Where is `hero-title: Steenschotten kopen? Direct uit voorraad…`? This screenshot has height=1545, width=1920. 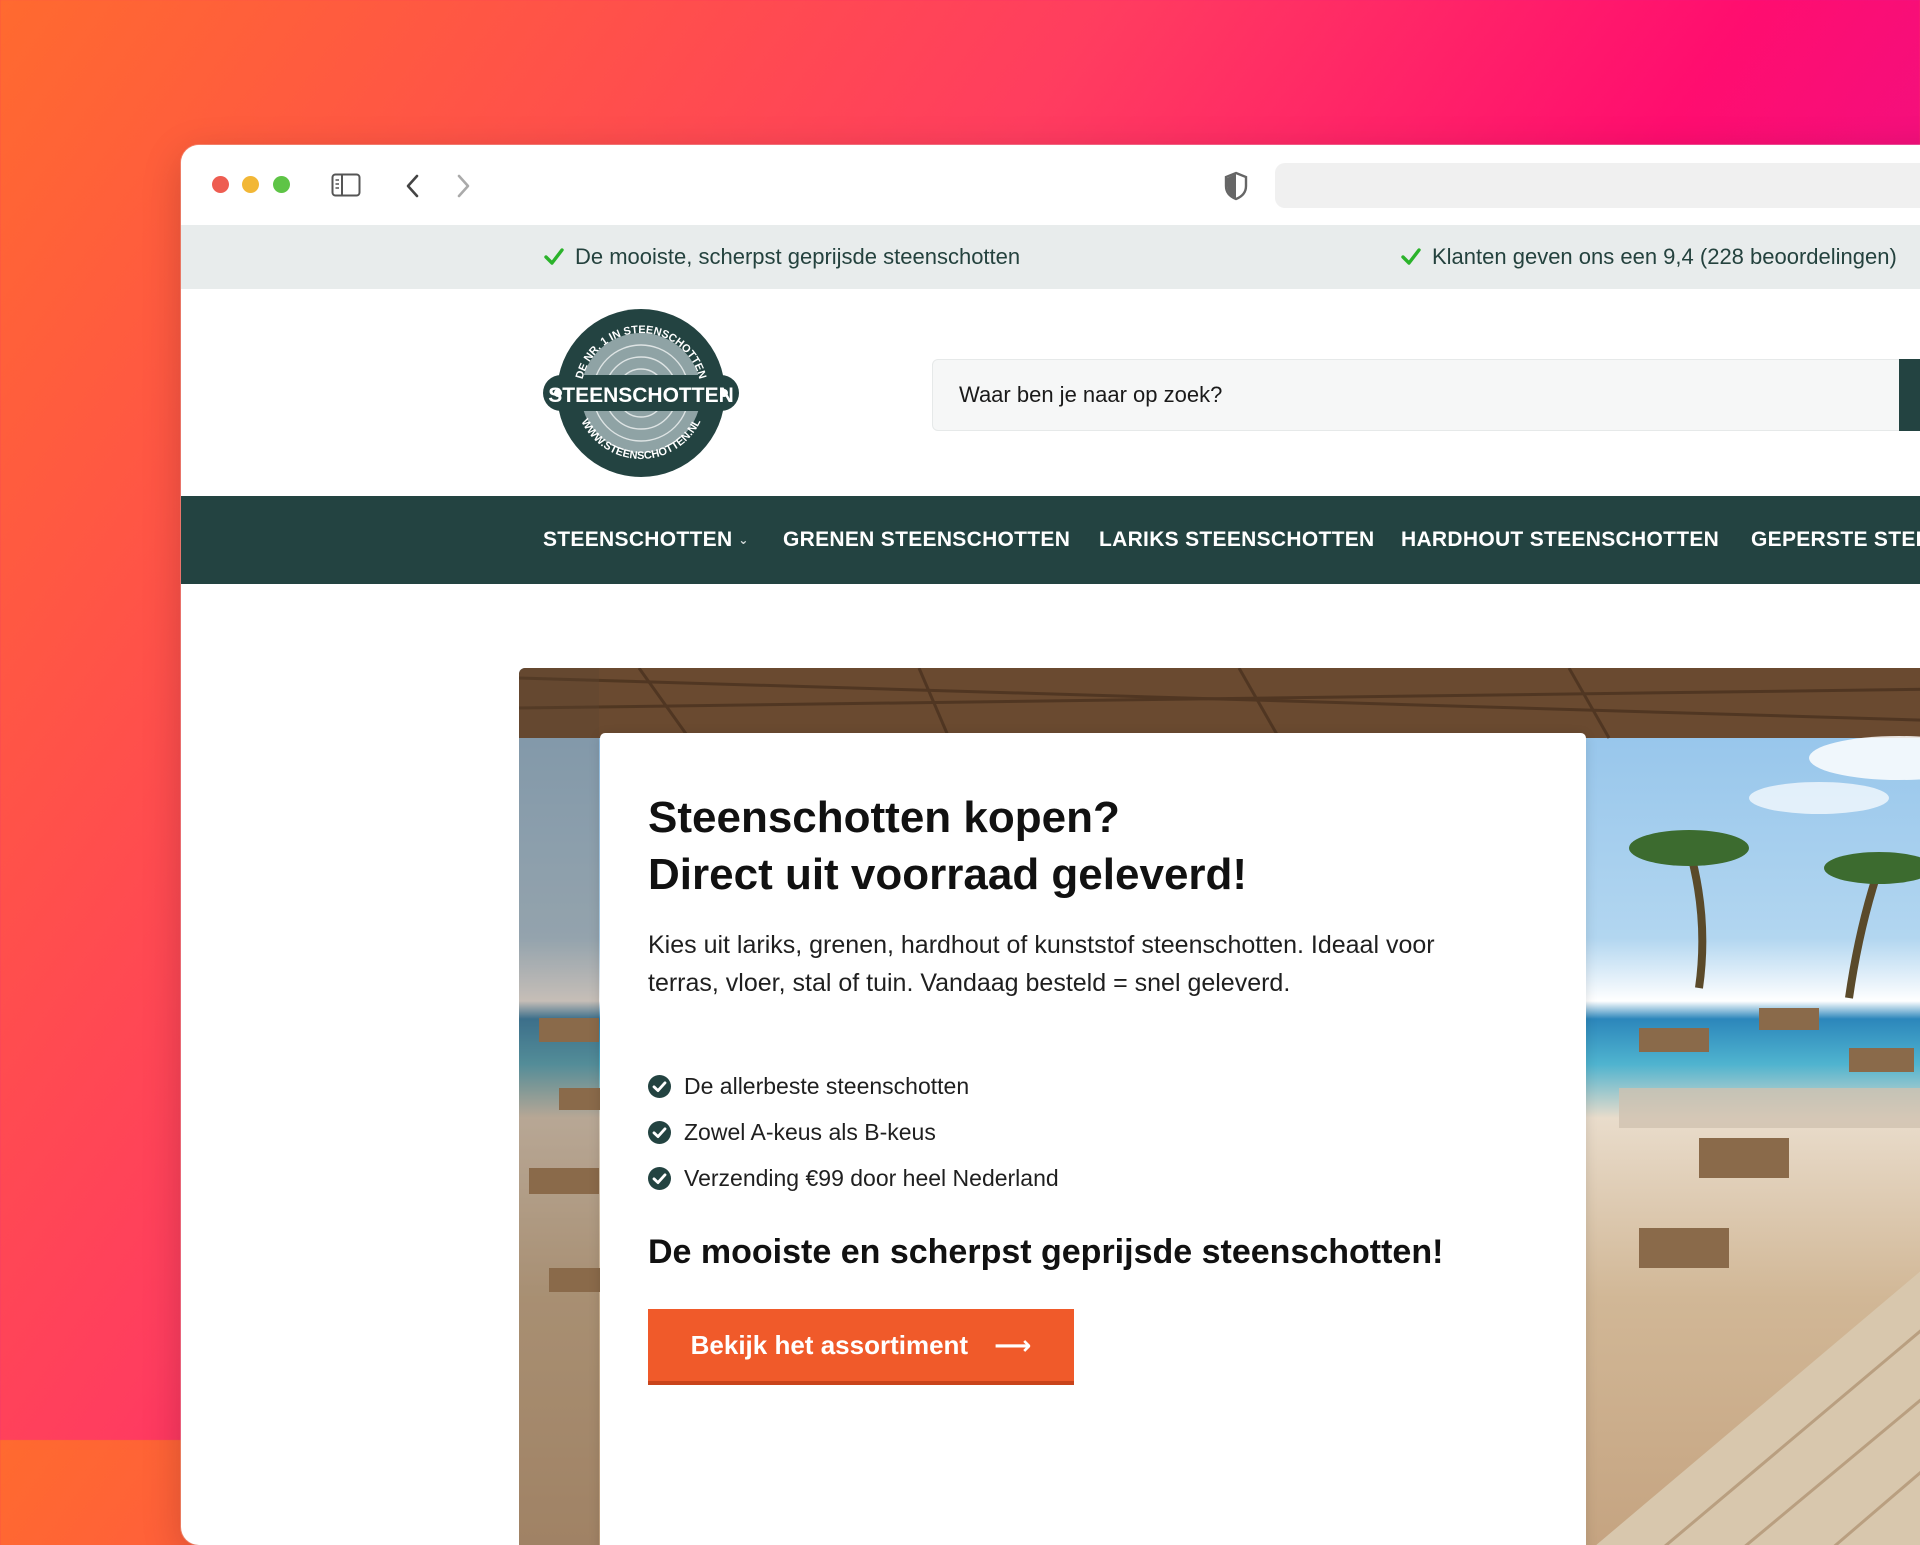
hero-title: Steenschotten kopen? Direct uit voorraad… is located at coordinates (1098, 846).